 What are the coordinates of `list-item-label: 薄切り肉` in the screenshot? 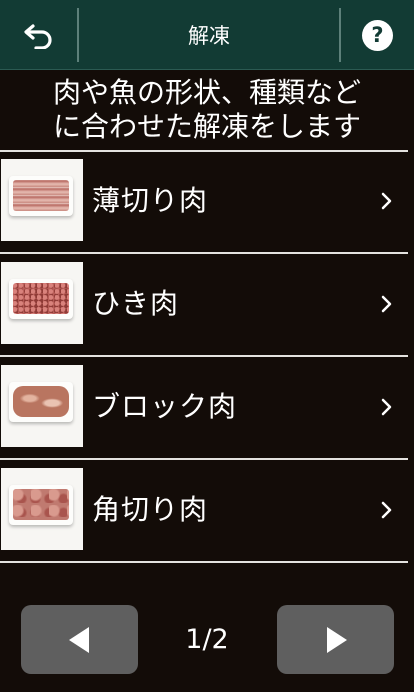 It's located at (150, 200).